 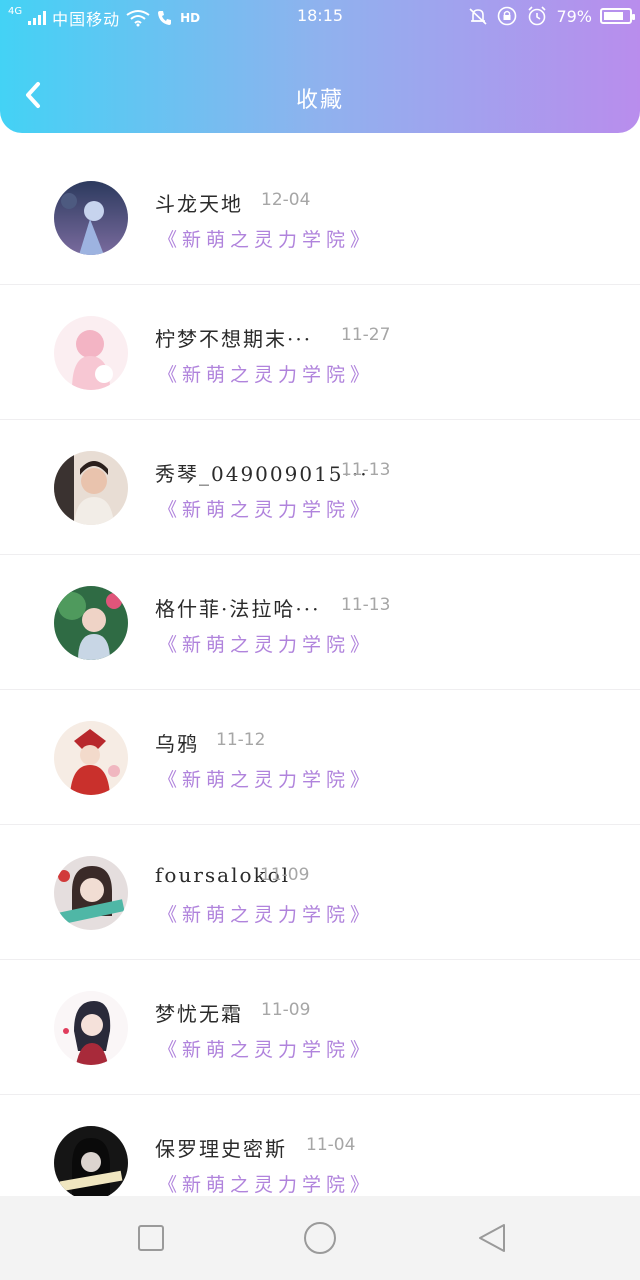 What do you see at coordinates (320, 757) in the screenshot?
I see `list-item: 乌鸦 11-12 《新萌之灵力学院》` at bounding box center [320, 757].